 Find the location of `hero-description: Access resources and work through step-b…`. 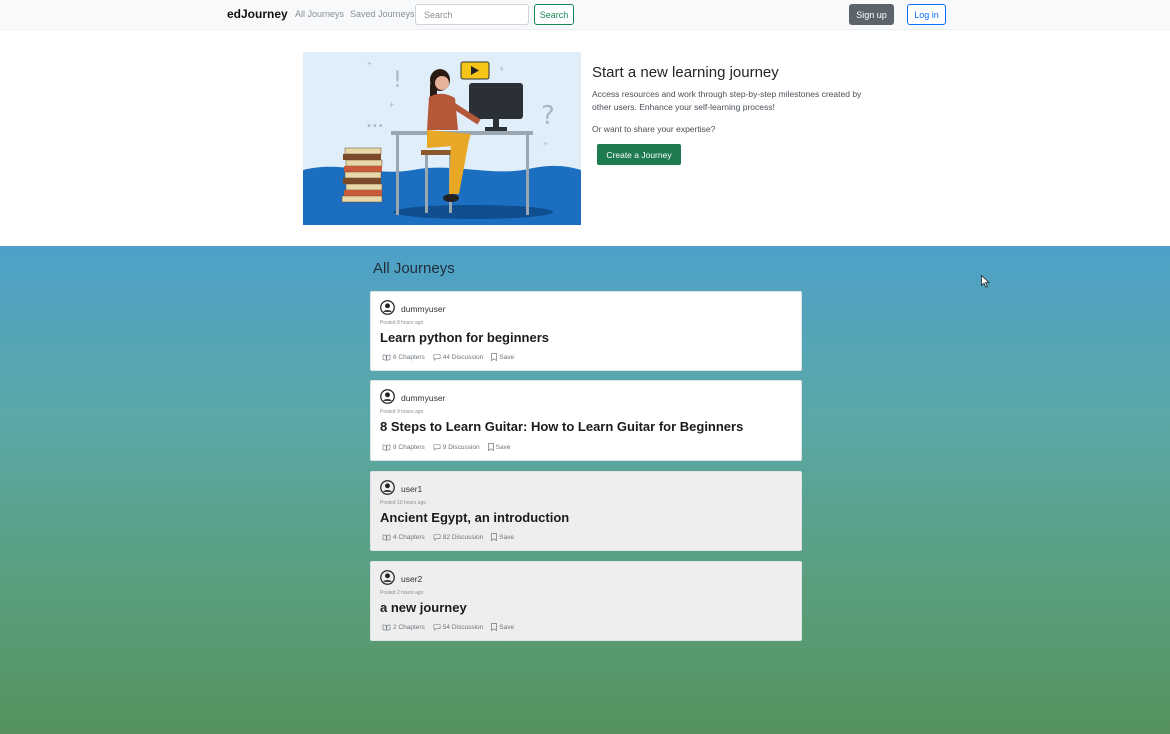

hero-description: Access resources and work through step-b… is located at coordinates (727, 100).